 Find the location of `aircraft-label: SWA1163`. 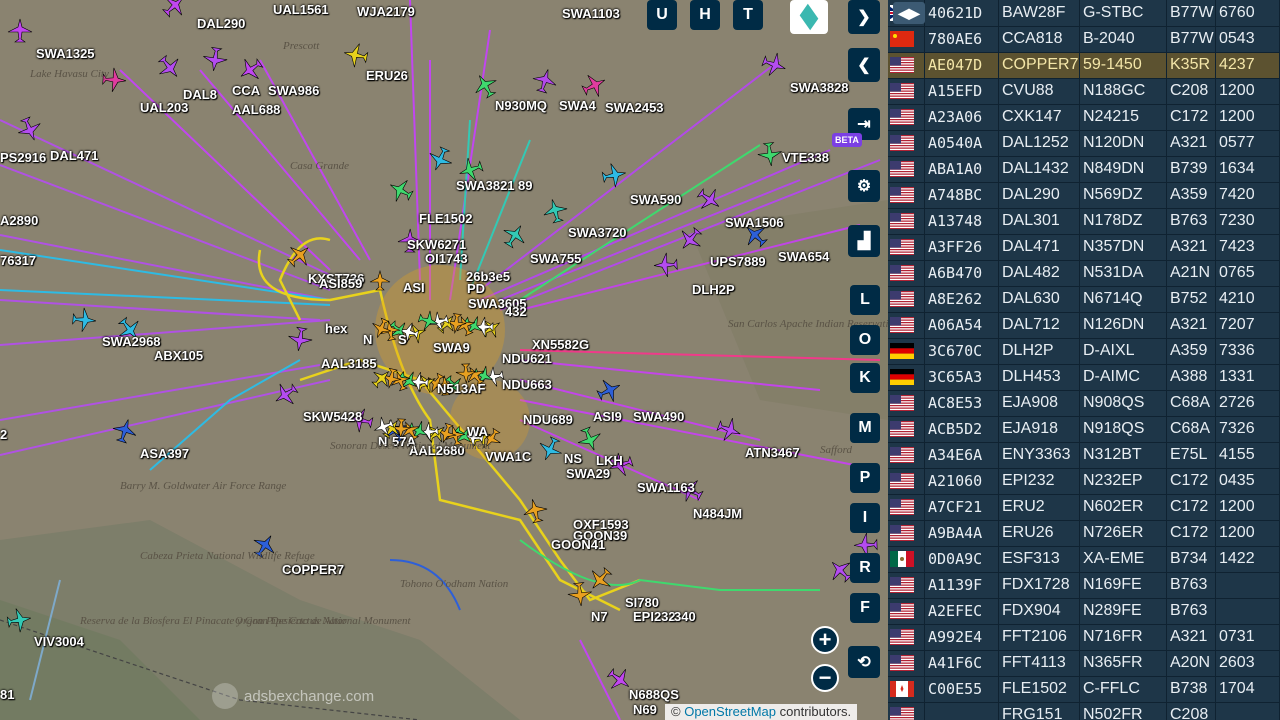

aircraft-label: SWA1163 is located at coordinates (666, 488).